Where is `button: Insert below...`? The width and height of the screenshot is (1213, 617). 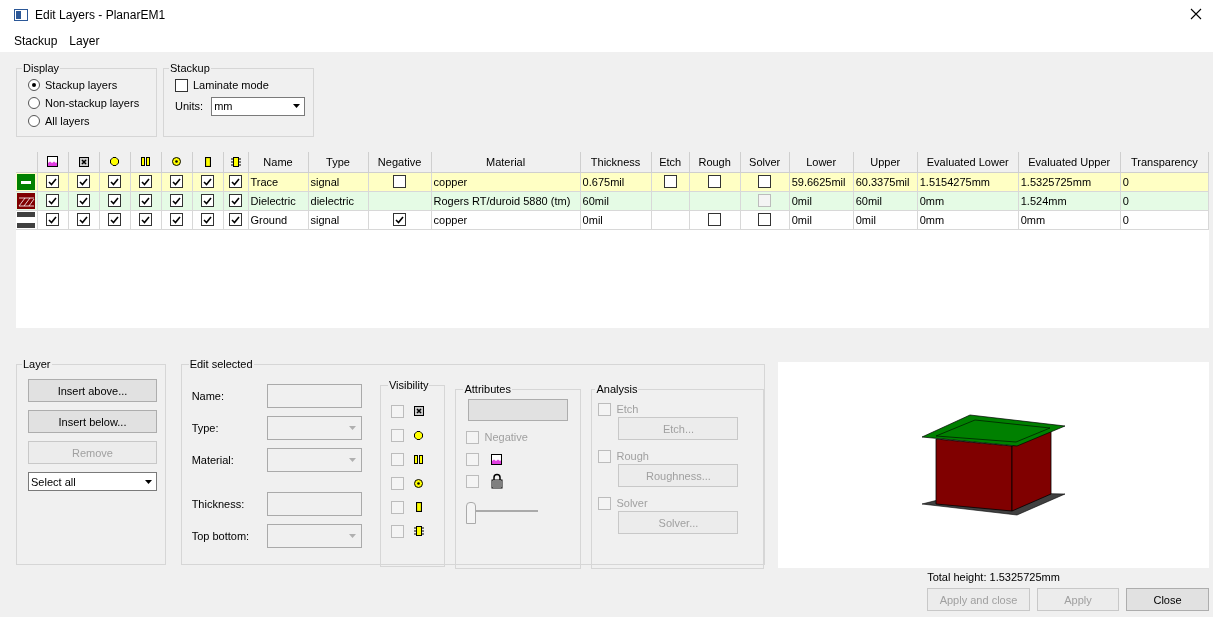
button: Insert below... is located at coordinates (92, 421).